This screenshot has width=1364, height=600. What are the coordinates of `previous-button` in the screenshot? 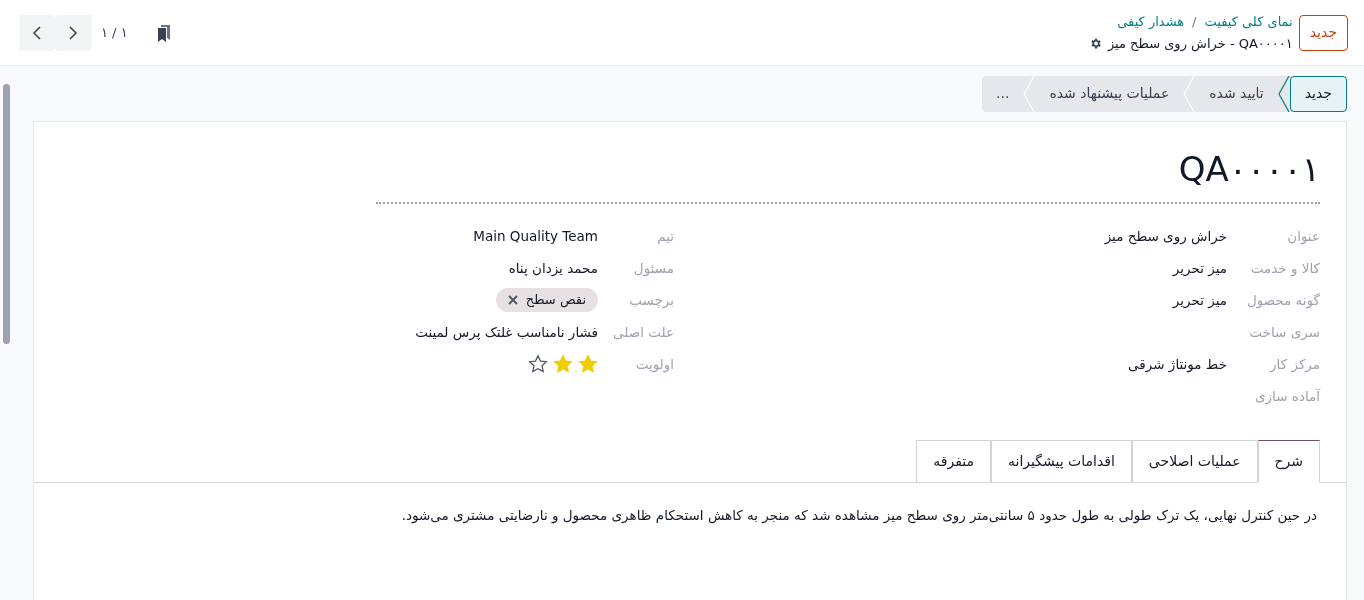 It's located at (37, 32).